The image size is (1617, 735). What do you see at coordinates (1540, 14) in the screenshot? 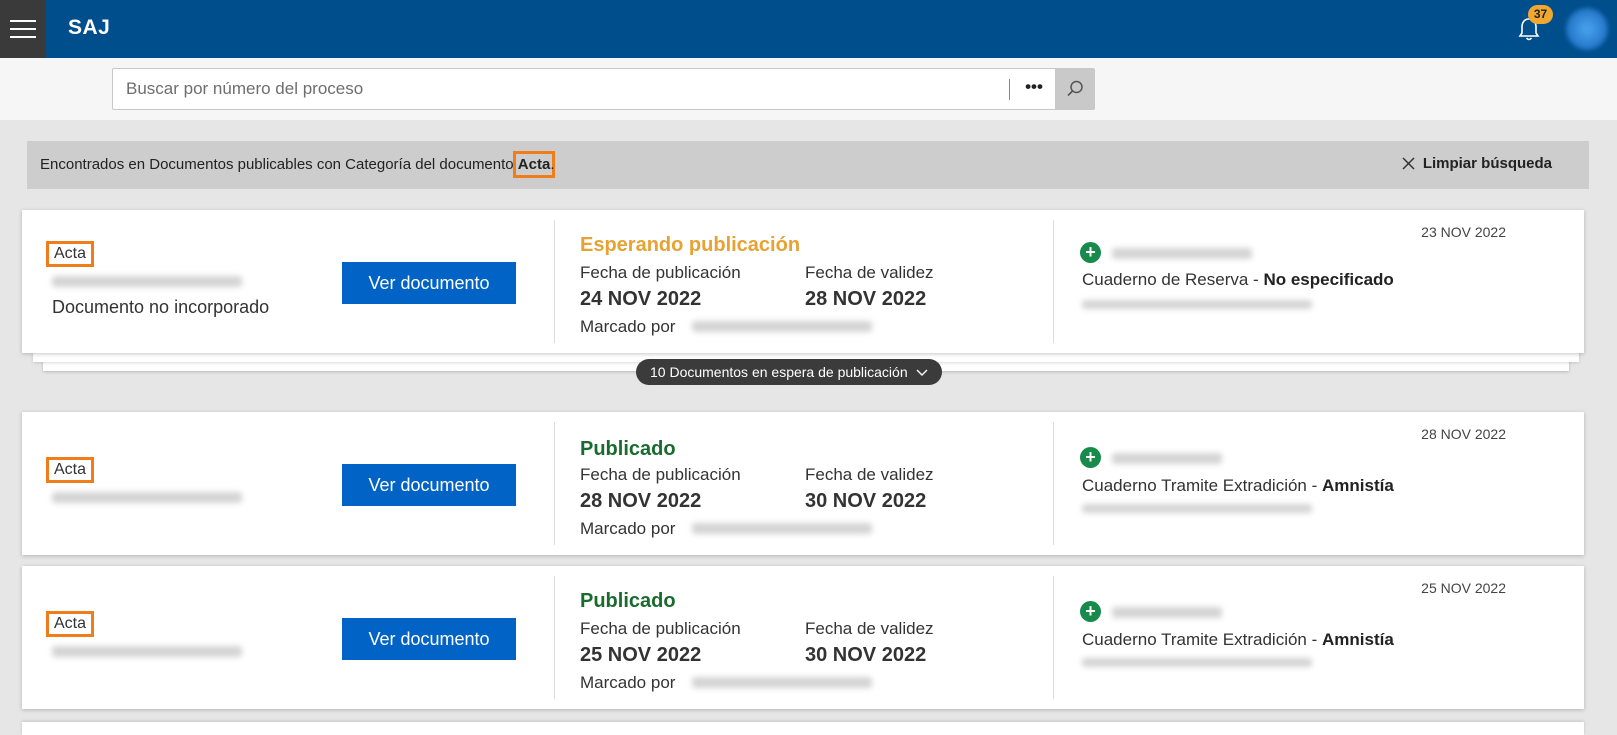
I see `notification-badge: 37` at bounding box center [1540, 14].